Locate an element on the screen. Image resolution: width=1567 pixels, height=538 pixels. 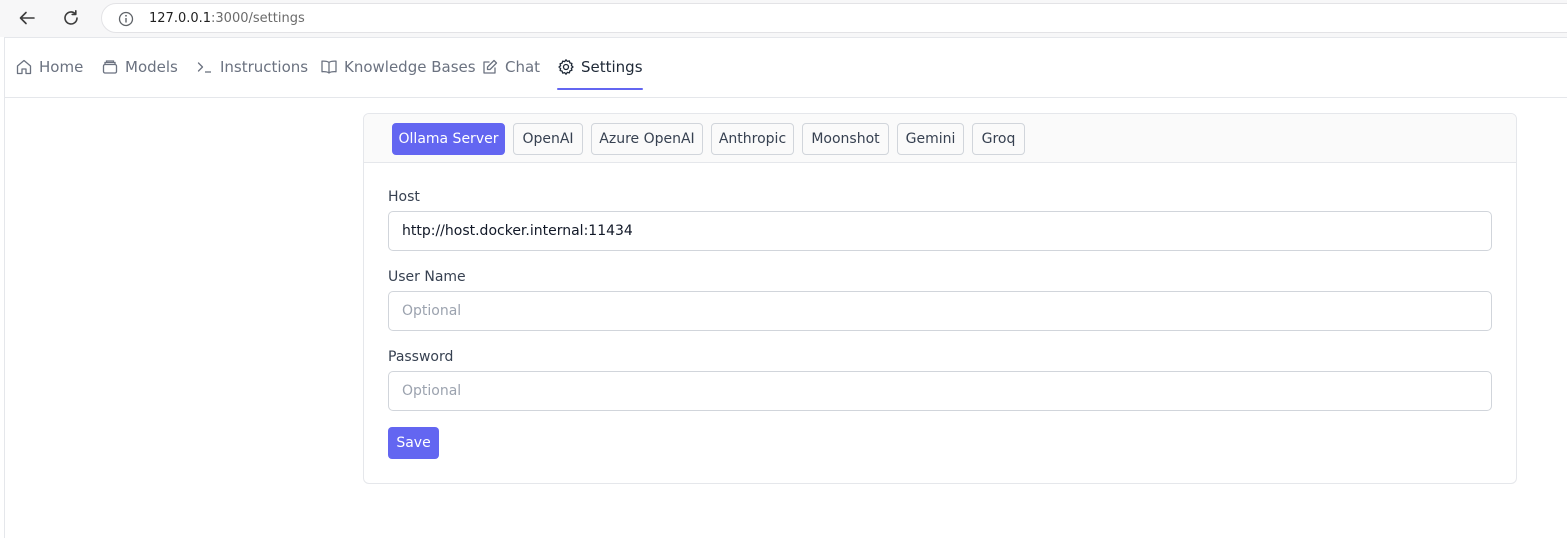
nav-item-home: Home is located at coordinates (49, 67).